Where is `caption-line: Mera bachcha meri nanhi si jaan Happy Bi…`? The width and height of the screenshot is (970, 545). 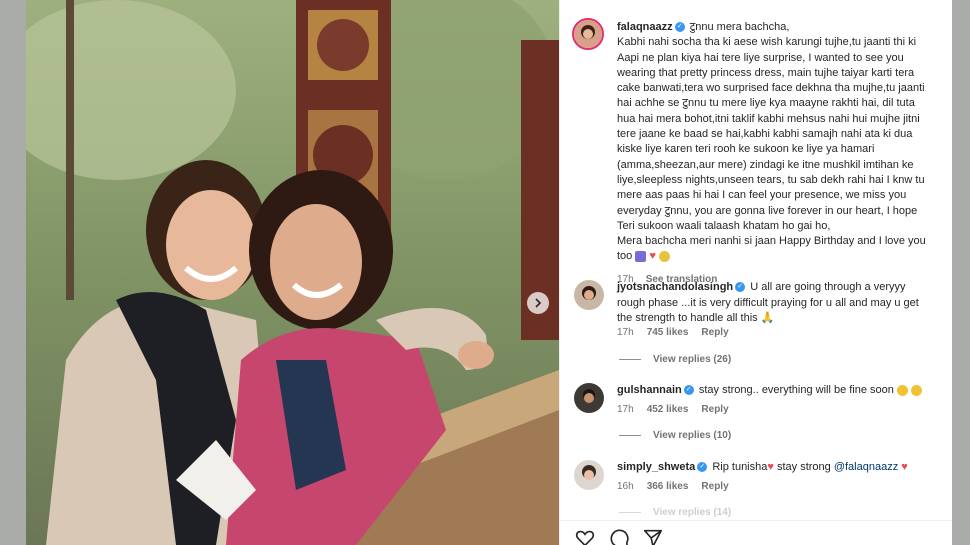
caption-line: Mera bachcha meri nanhi si jaan Happy Bi… is located at coordinates (771, 241).